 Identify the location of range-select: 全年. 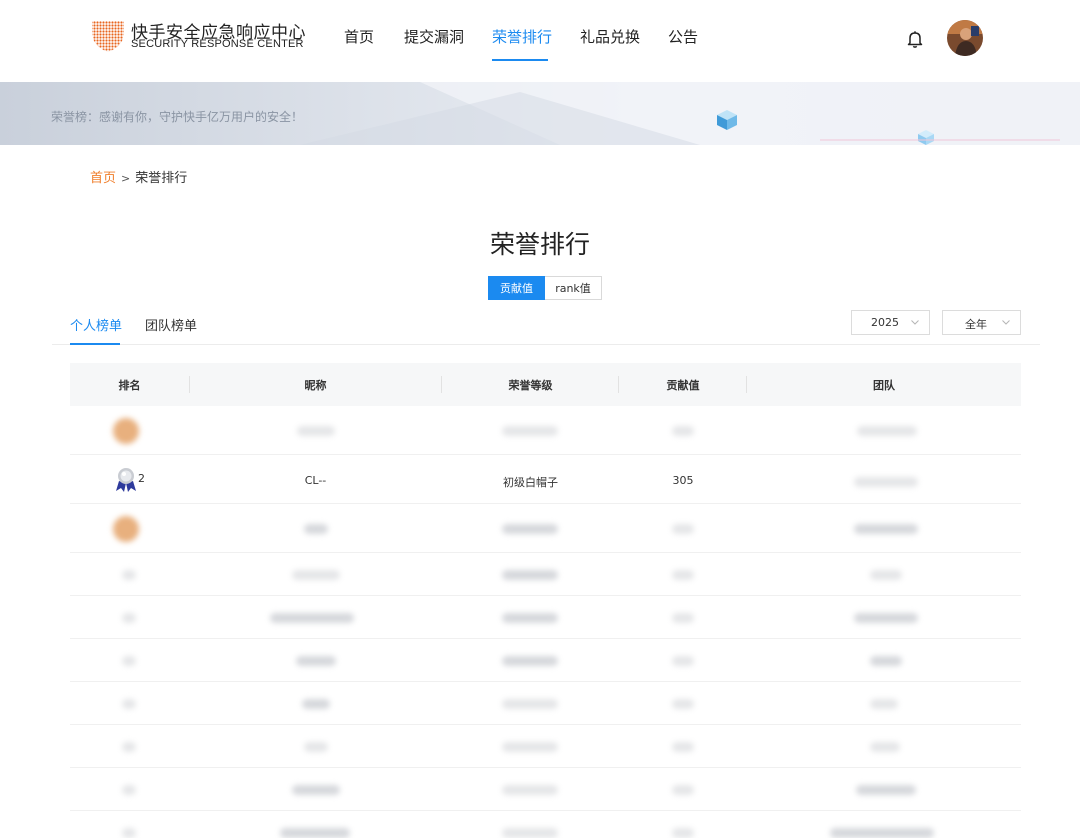
(981, 322).